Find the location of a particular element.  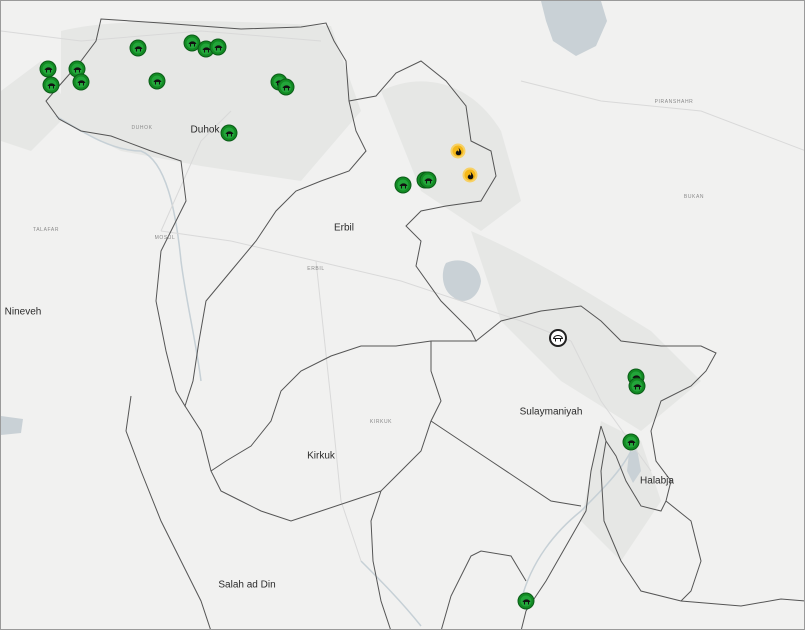

region-label-duhok: Duhok is located at coordinates (205, 130).